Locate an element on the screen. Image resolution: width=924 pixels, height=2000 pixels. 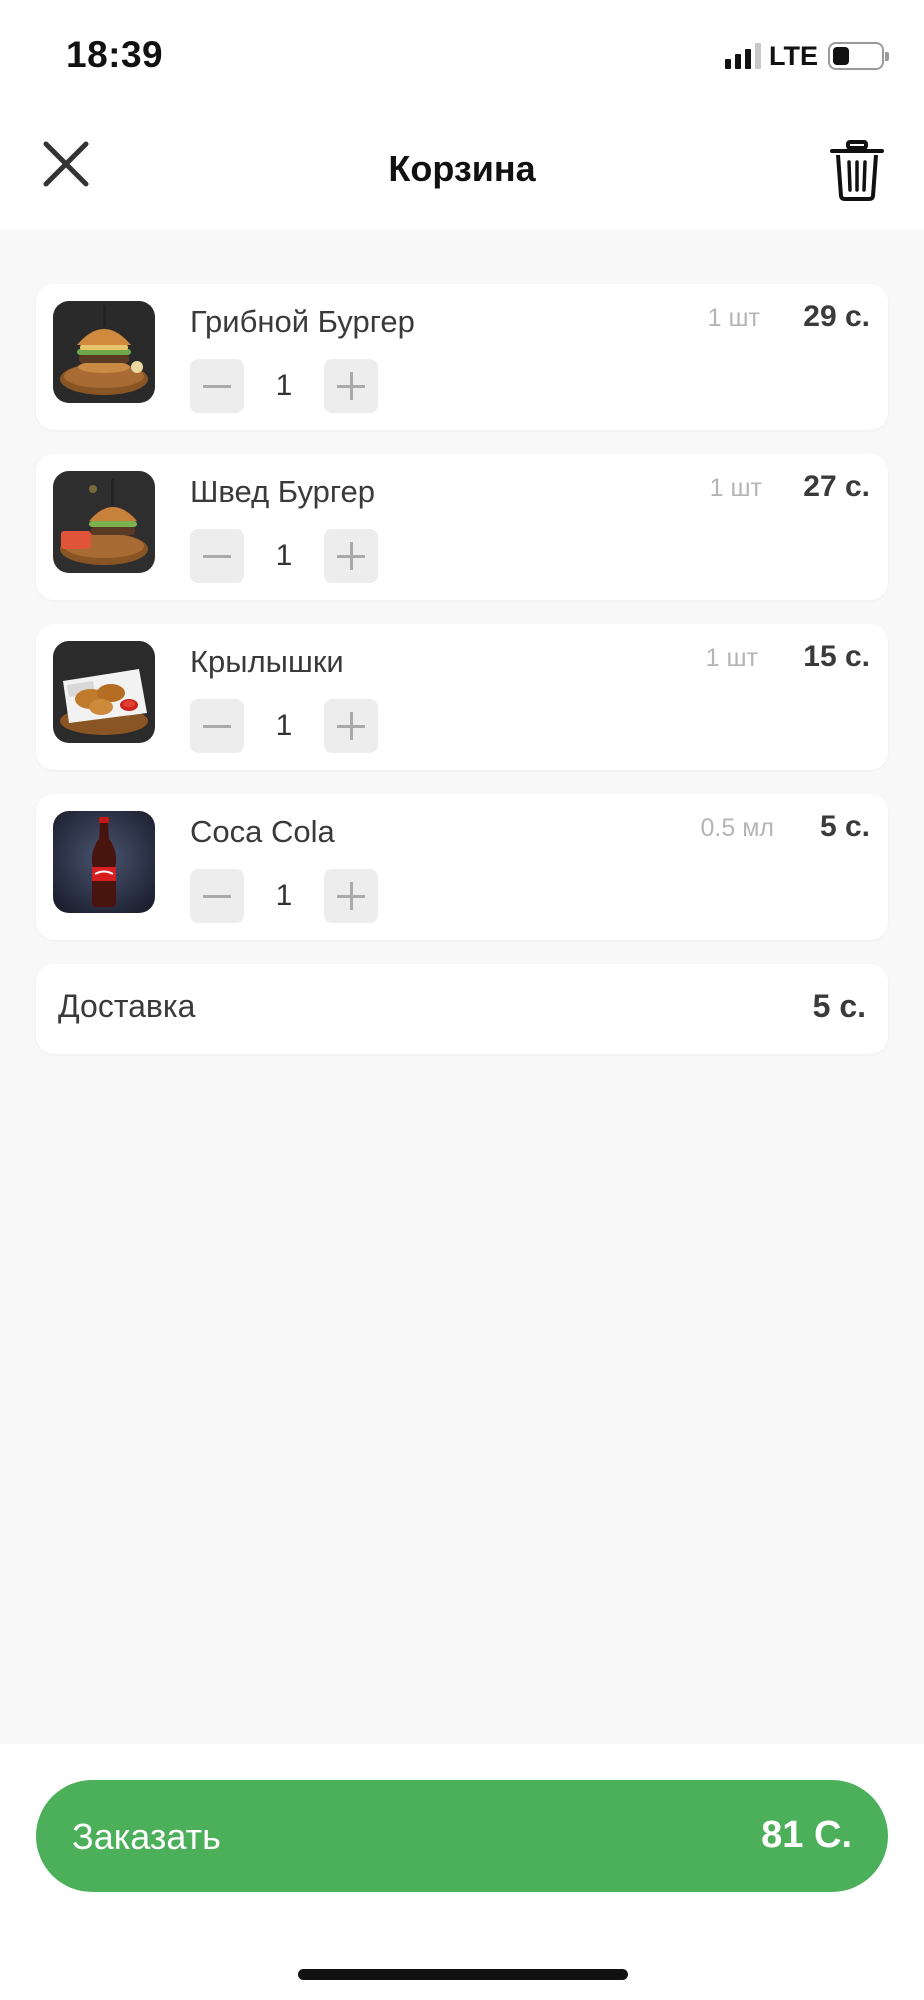
battery-fill is located at coordinates (841, 56).